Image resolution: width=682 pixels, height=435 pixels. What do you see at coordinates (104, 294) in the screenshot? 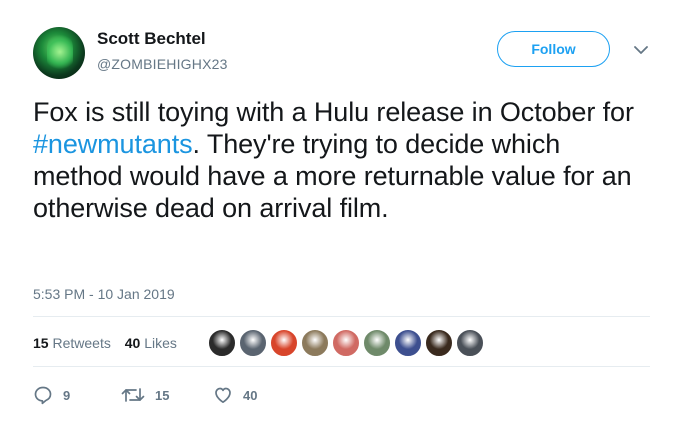
I see `tweet-timestamp: 5:53 PM - 10 Jan 2019` at bounding box center [104, 294].